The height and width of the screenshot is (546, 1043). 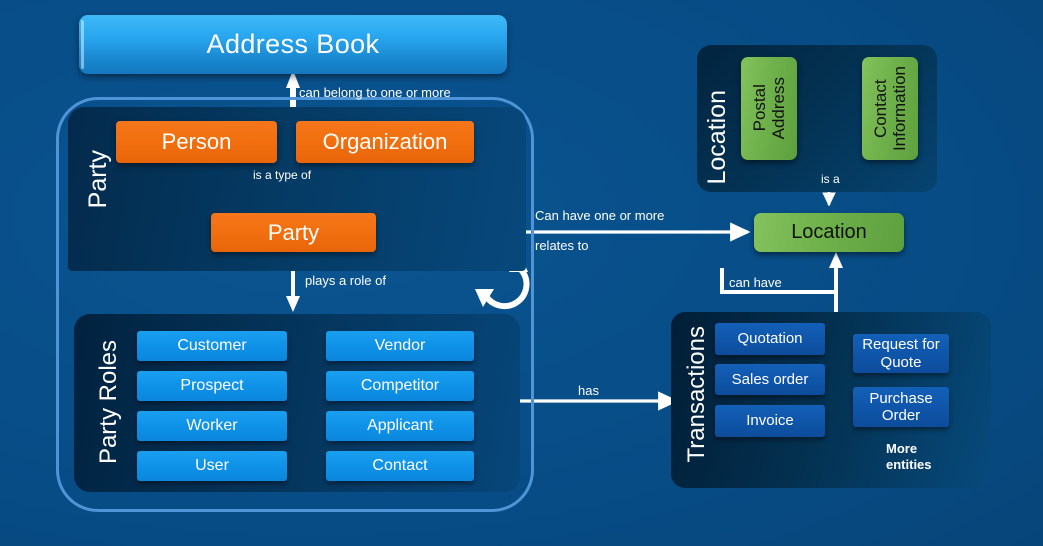 I want to click on entity-organization: Organization, so click(x=385, y=142).